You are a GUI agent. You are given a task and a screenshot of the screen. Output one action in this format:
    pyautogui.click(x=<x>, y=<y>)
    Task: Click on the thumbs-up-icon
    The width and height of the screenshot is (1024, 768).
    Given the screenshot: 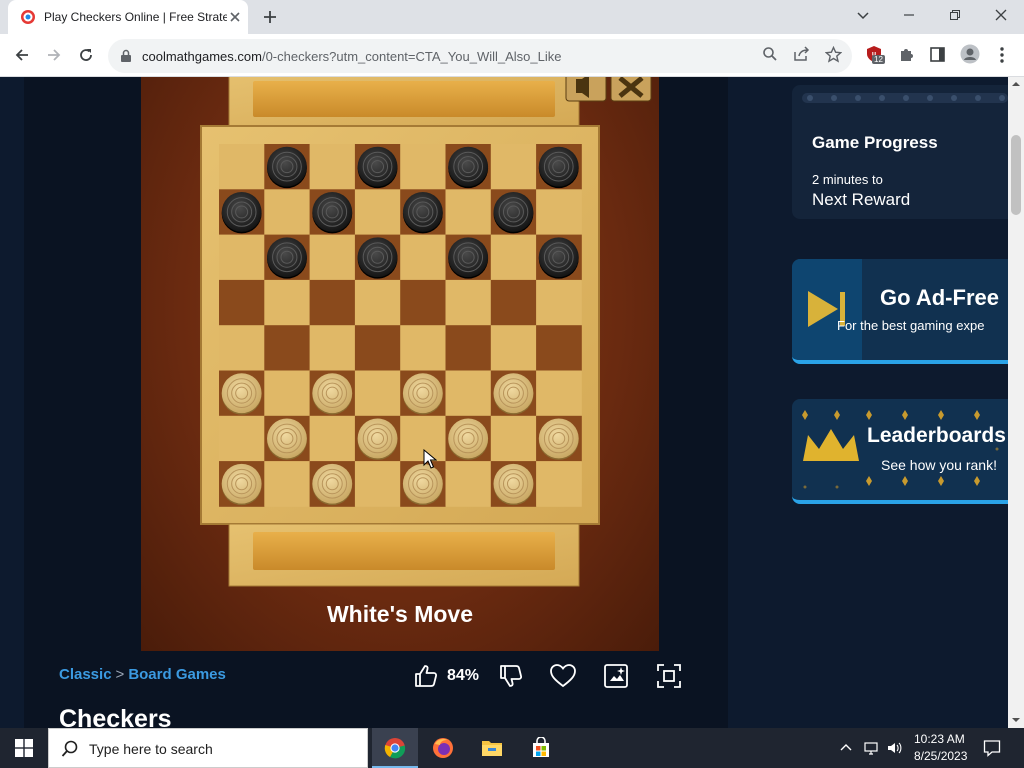 What is the action you would take?
    pyautogui.click(x=426, y=676)
    